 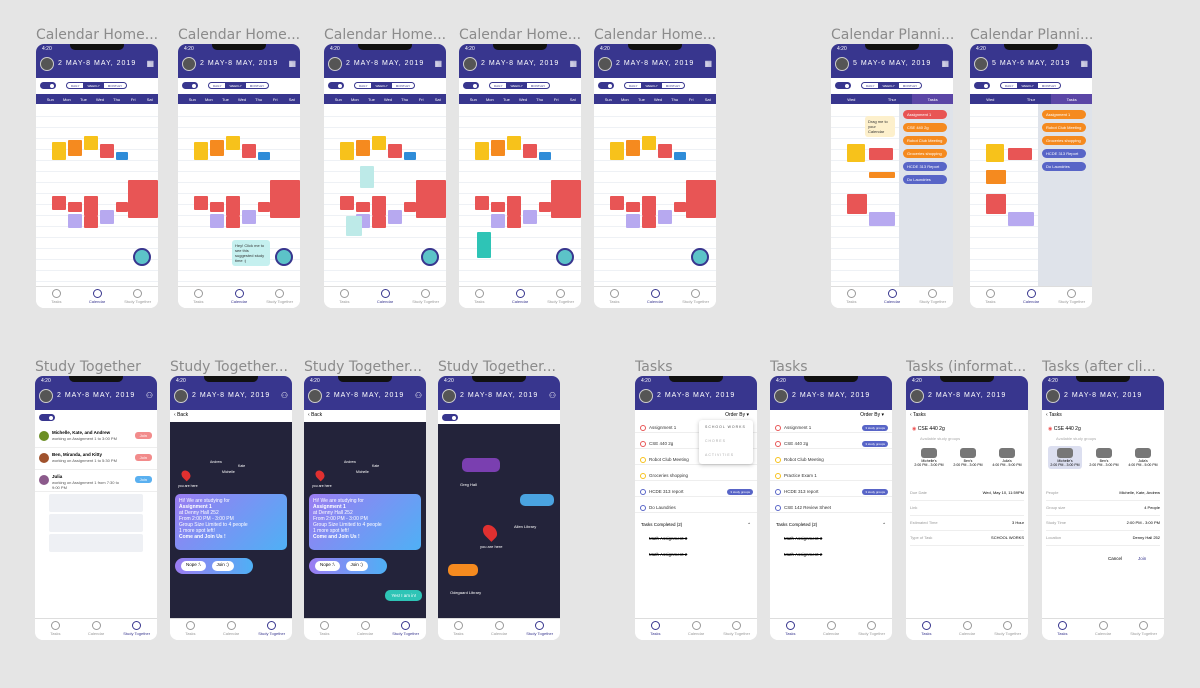 What do you see at coordinates (668, 538) in the screenshot?
I see `completed-item: Math Assignment 3` at bounding box center [668, 538].